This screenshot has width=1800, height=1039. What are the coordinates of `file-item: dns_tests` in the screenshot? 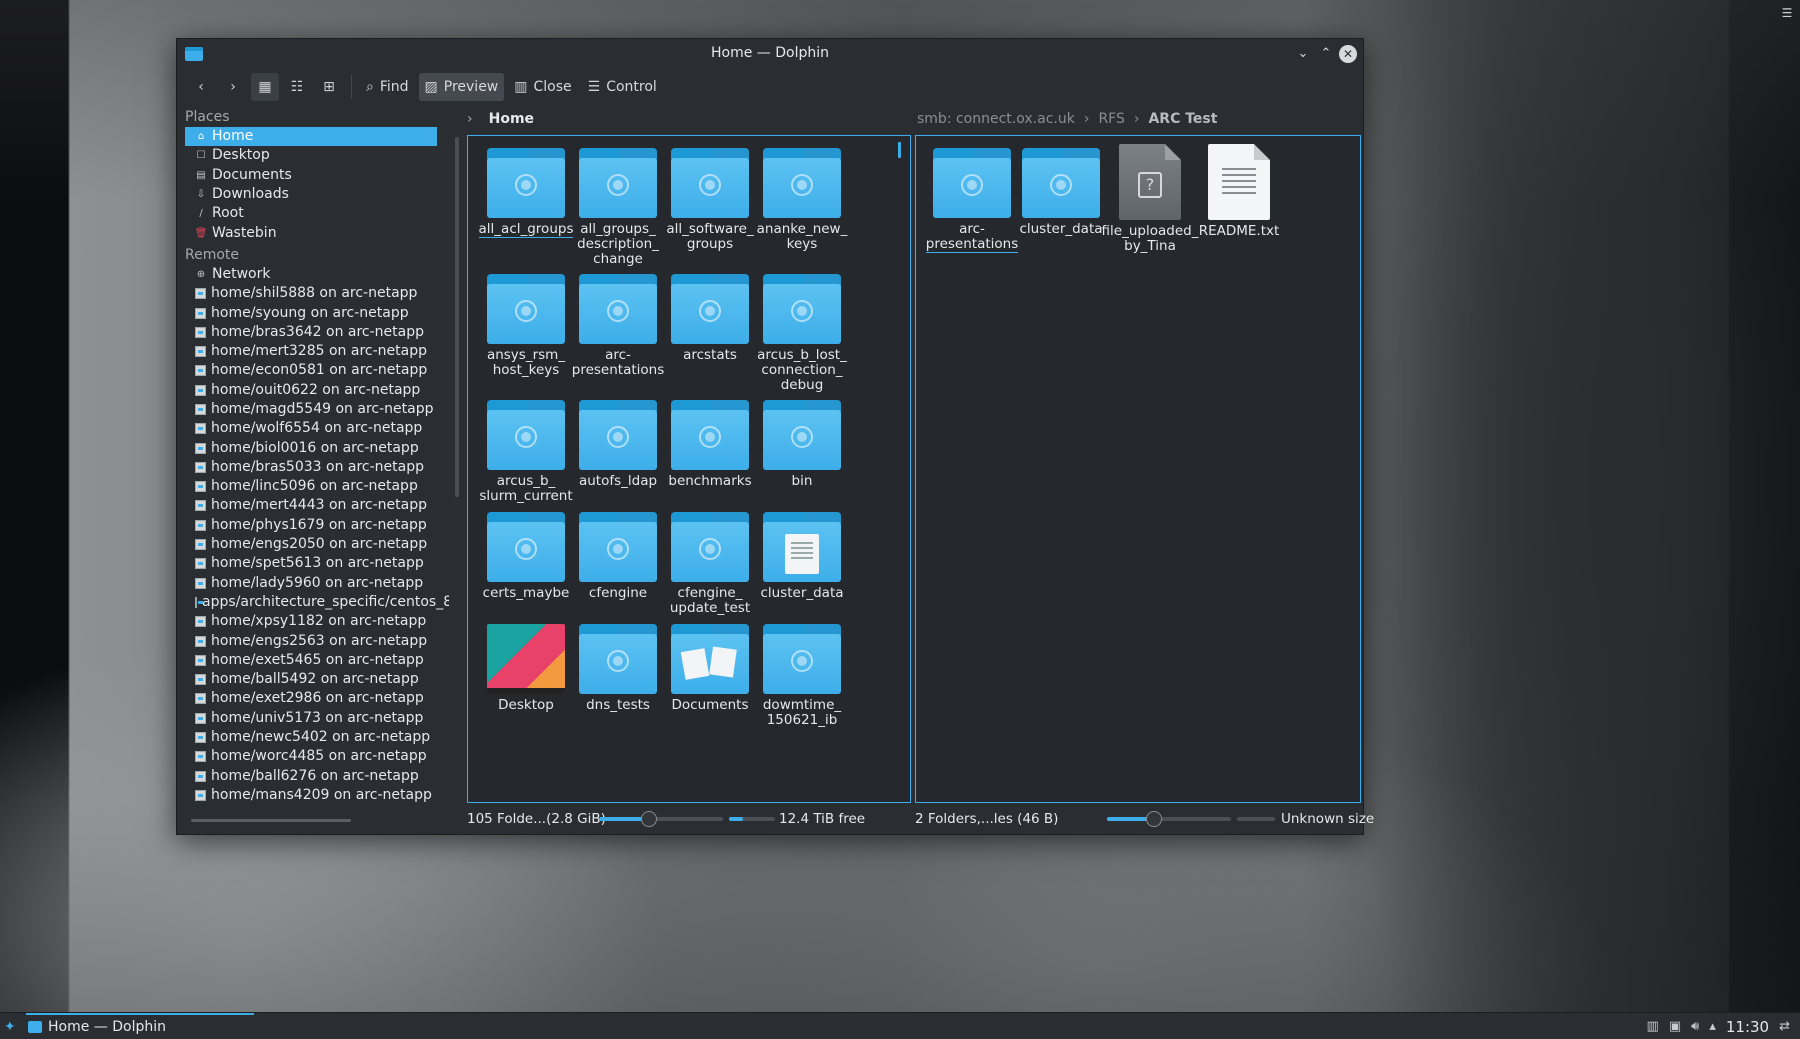 It's located at (618, 668).